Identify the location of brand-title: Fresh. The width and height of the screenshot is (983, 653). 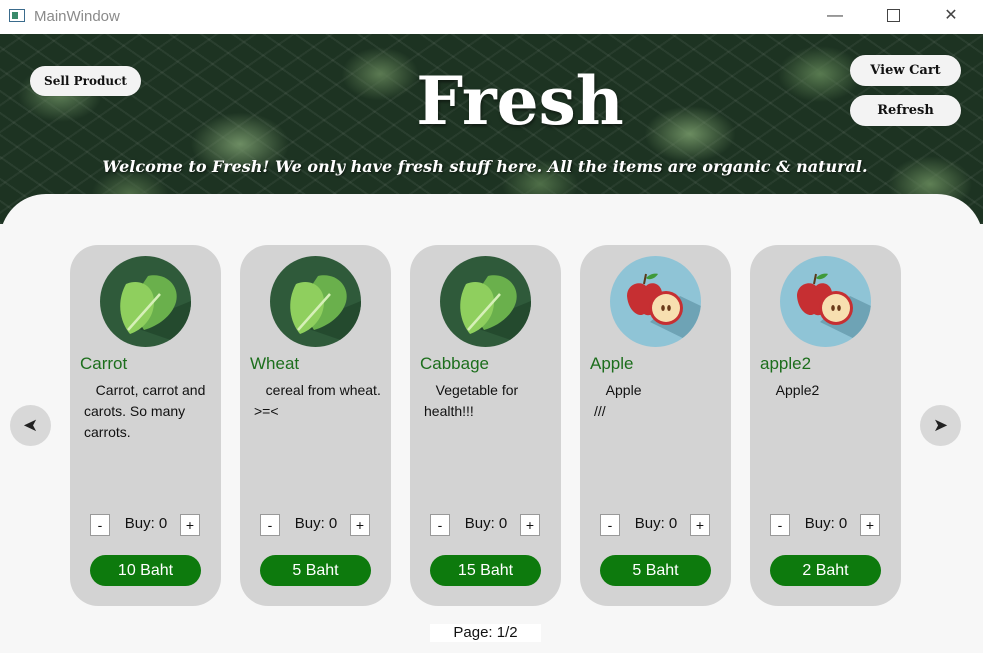
(520, 101).